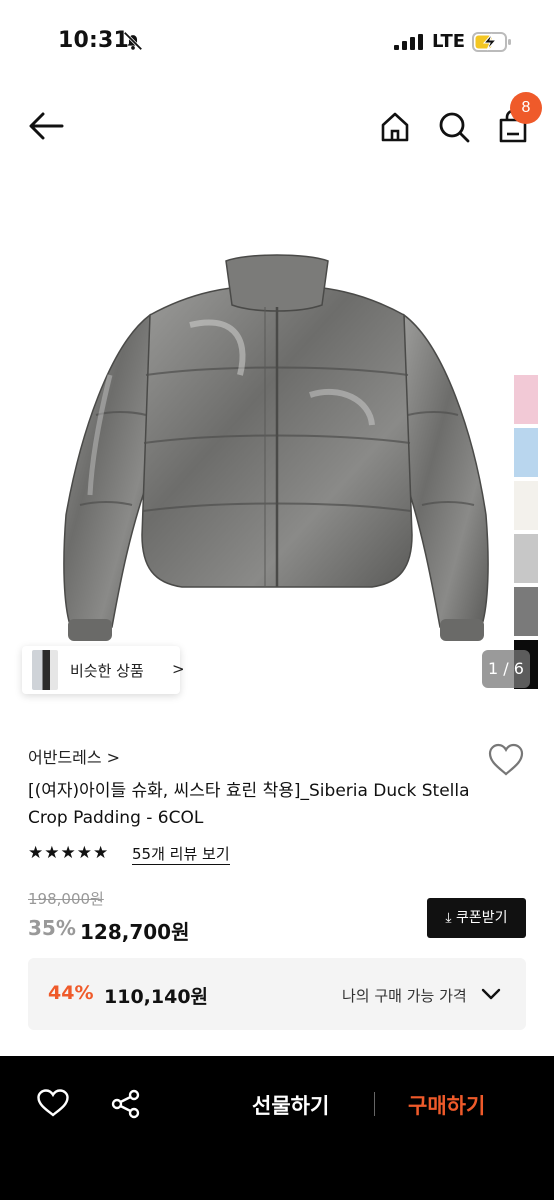 The image size is (554, 1200). Describe the element at coordinates (491, 42) in the screenshot. I see `battery-charging-icon` at that location.